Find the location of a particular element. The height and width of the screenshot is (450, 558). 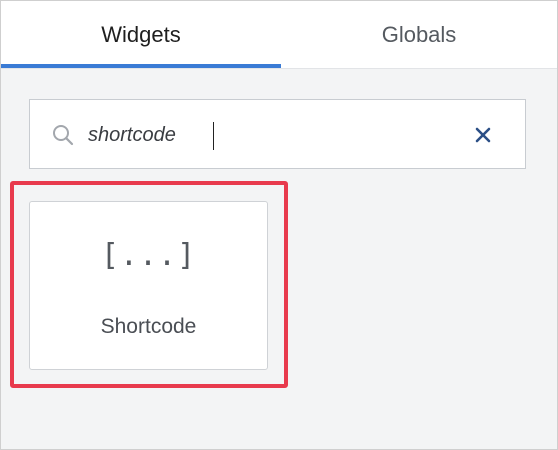

tab-globals: Globals is located at coordinates (419, 34).